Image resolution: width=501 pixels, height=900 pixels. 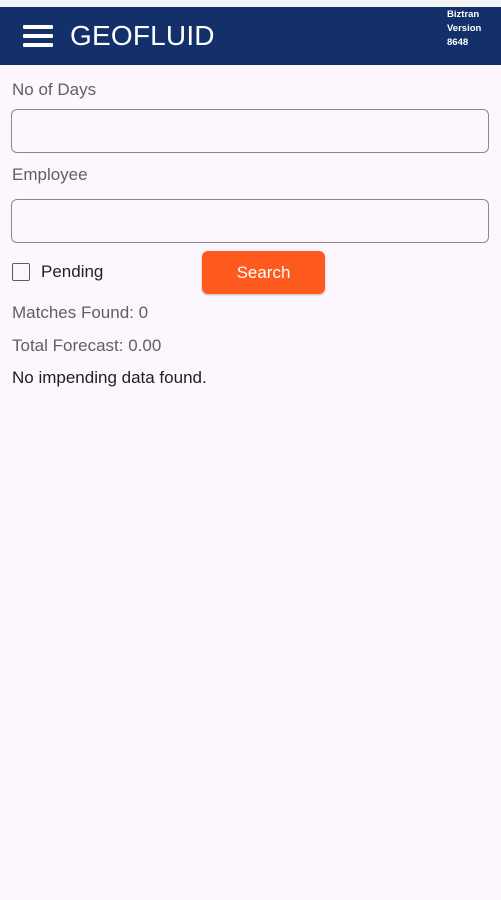 What do you see at coordinates (250, 3) in the screenshot?
I see `status-bar` at bounding box center [250, 3].